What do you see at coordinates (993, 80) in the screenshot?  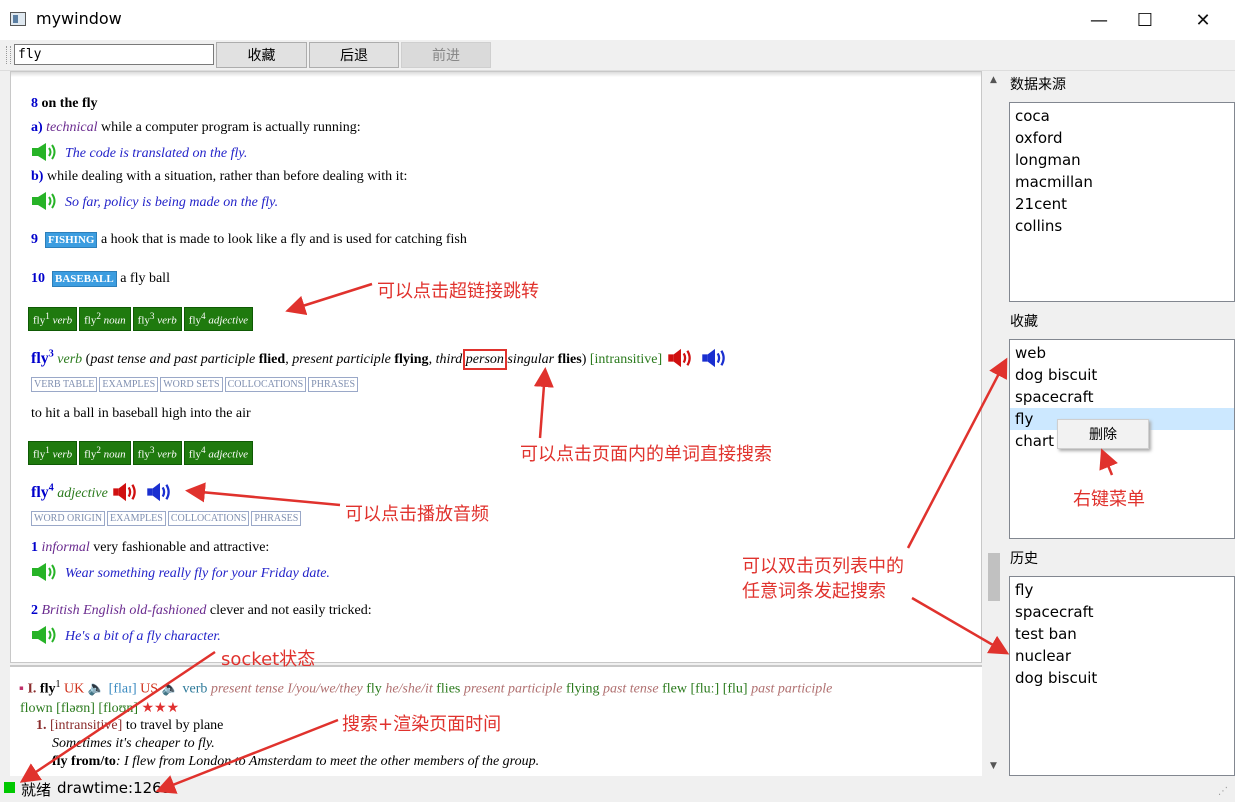 I see `scroll-up-icon: ▲` at bounding box center [993, 80].